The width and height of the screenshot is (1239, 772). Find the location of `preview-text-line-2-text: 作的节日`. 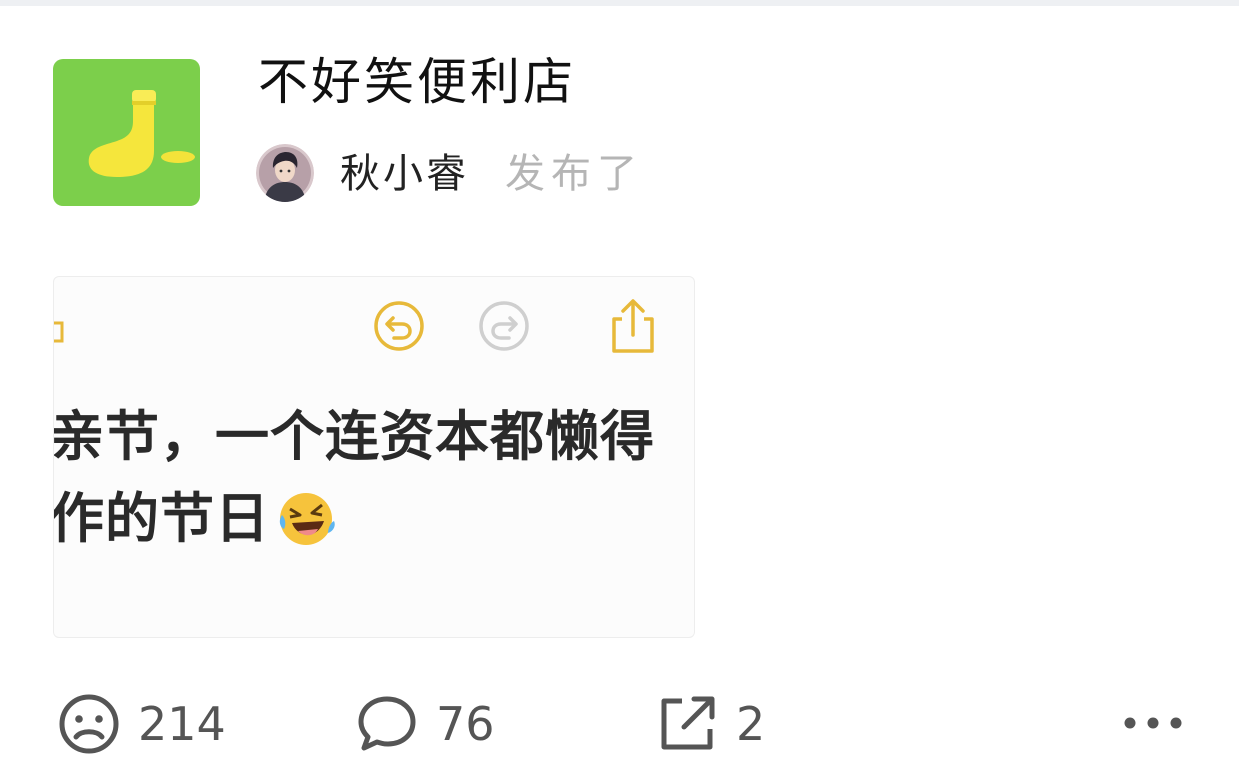

preview-text-line-2-text: 作的节日 is located at coordinates (161, 518).